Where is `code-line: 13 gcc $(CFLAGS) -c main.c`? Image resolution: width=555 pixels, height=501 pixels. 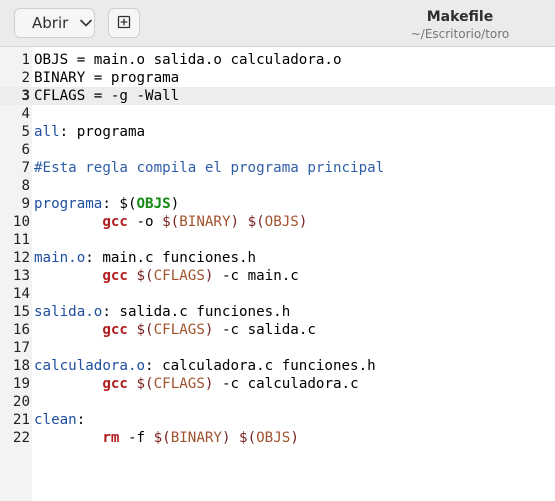 code-line: 13 gcc $(CFLAGS) -c main.c is located at coordinates (277, 276).